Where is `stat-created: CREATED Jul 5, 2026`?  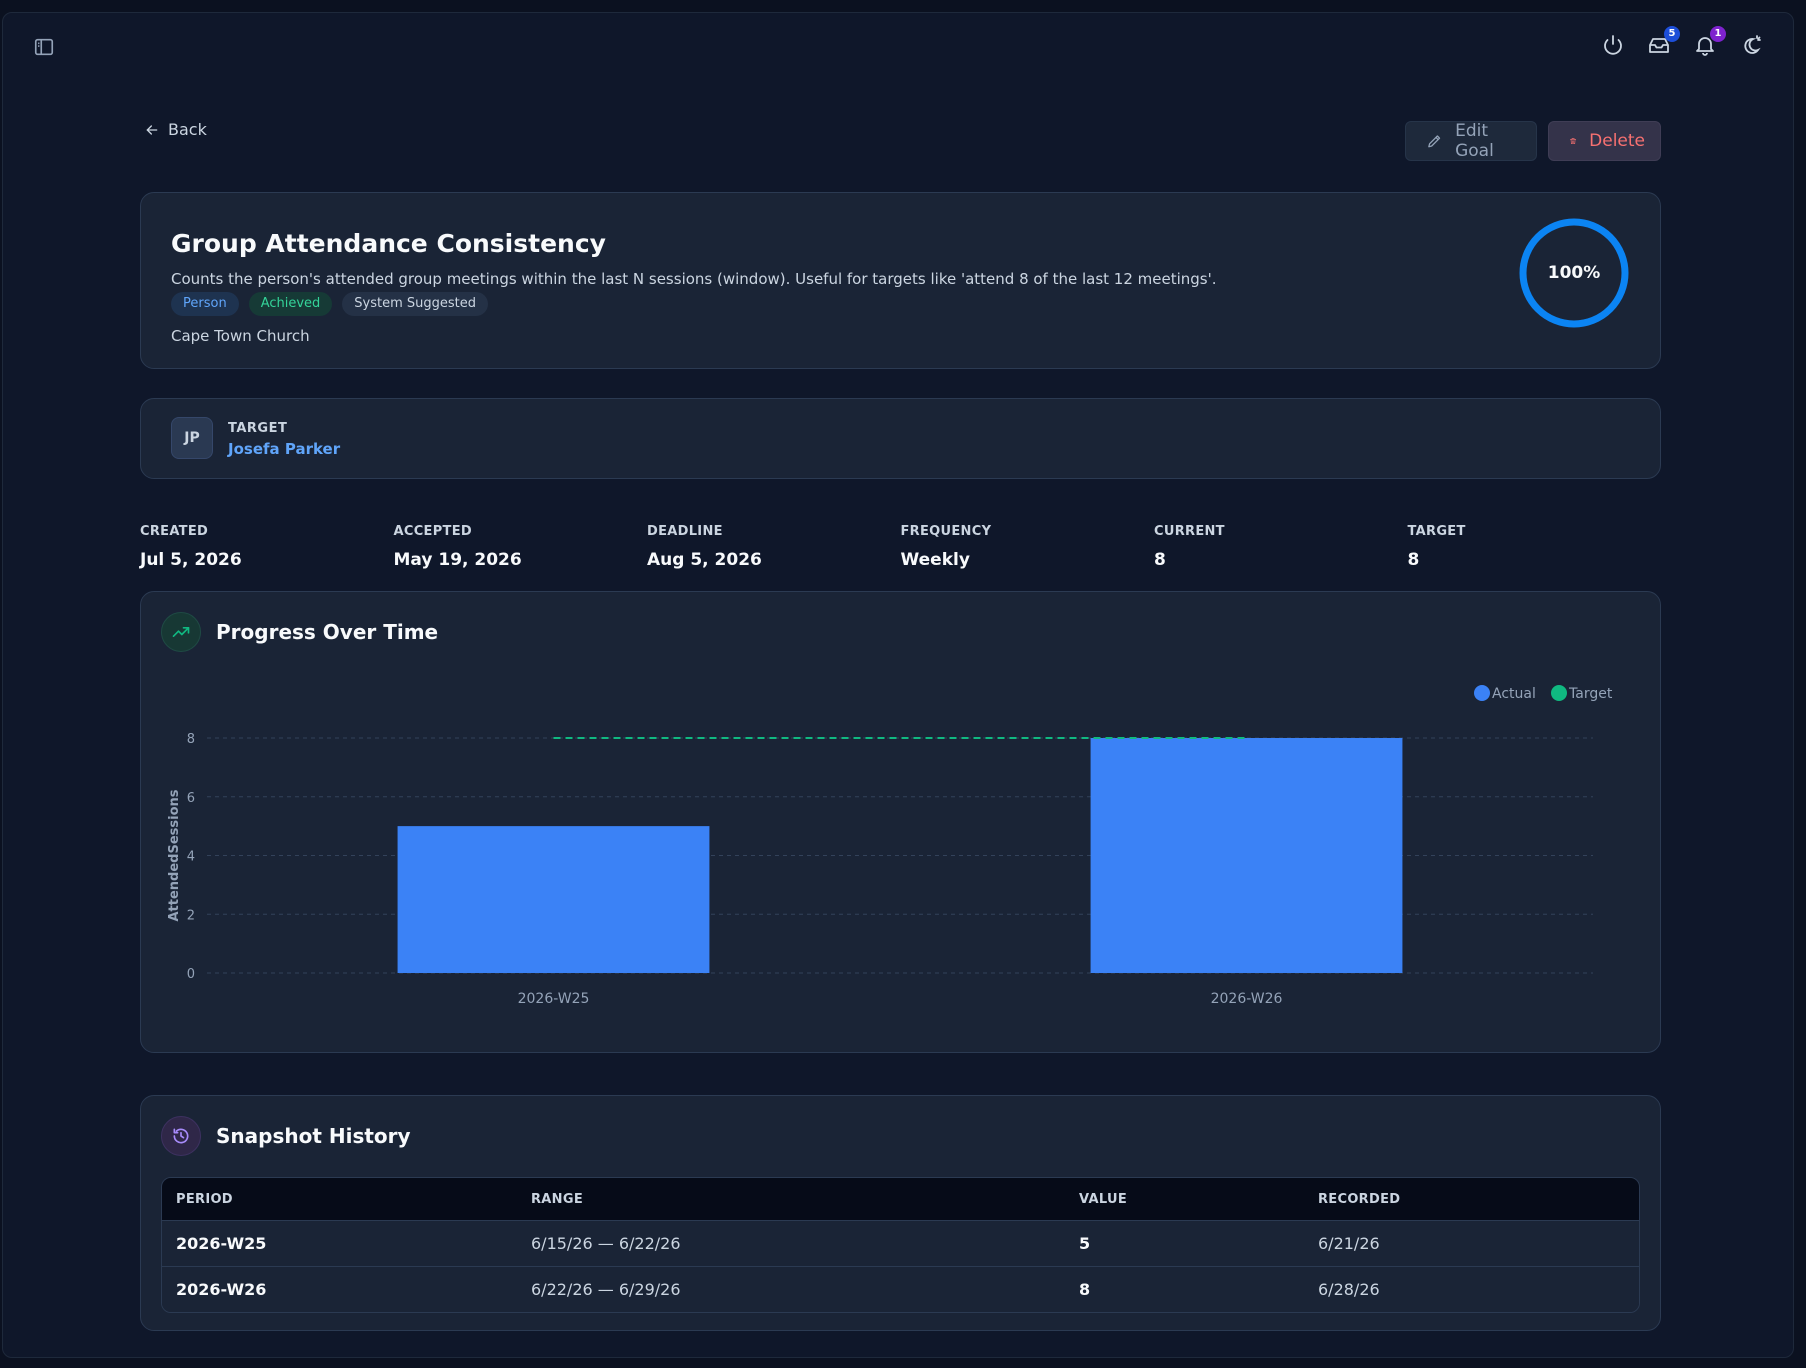
stat-created: CREATED Jul 5, 2026 is located at coordinates (267, 547).